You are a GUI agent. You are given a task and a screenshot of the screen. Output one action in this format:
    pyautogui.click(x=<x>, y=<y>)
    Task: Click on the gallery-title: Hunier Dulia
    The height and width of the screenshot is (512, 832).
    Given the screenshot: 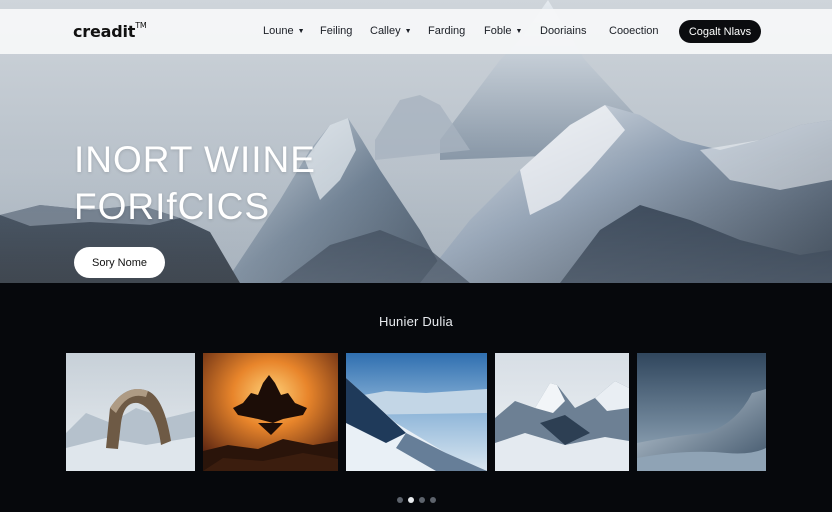 What is the action you would take?
    pyautogui.click(x=416, y=321)
    